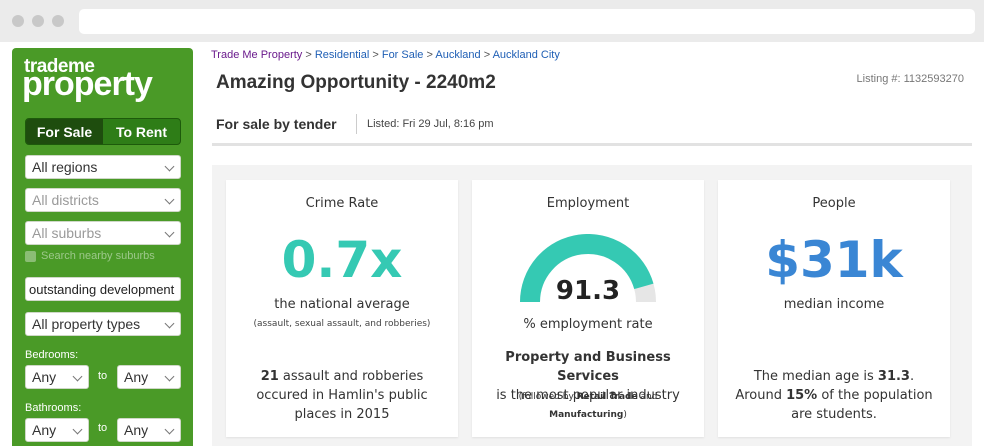  Describe the element at coordinates (588, 291) in the screenshot. I see `employment-value: 91.3` at that location.